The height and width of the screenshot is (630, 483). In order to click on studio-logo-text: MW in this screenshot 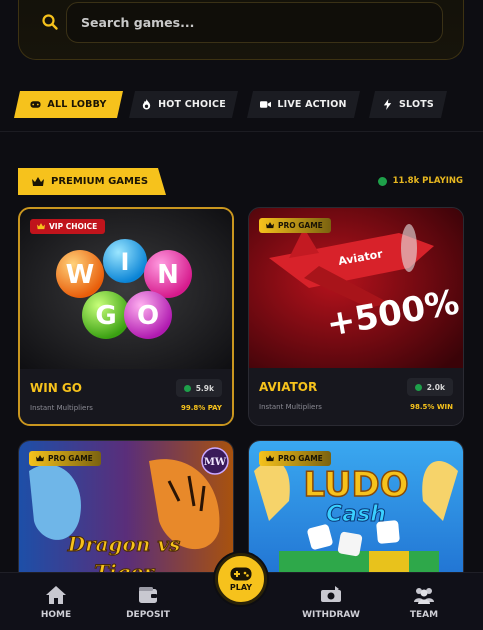, I will do `click(215, 462)`.